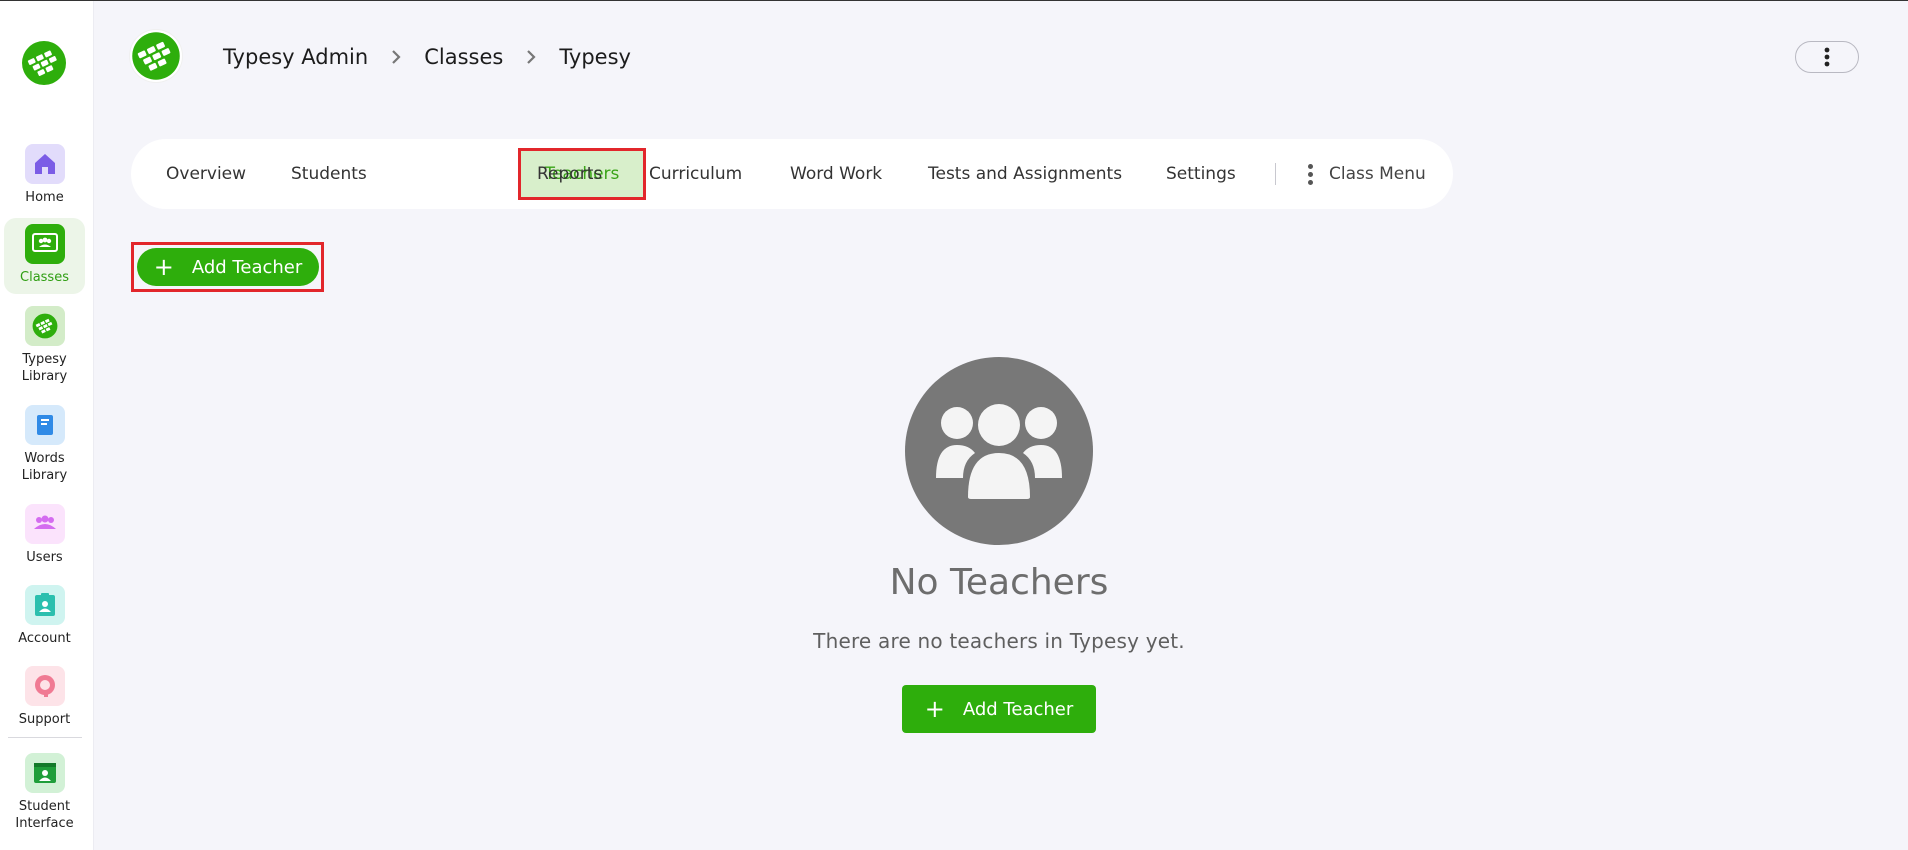 Image resolution: width=1908 pixels, height=850 pixels. What do you see at coordinates (44, 686) in the screenshot?
I see `support-icon` at bounding box center [44, 686].